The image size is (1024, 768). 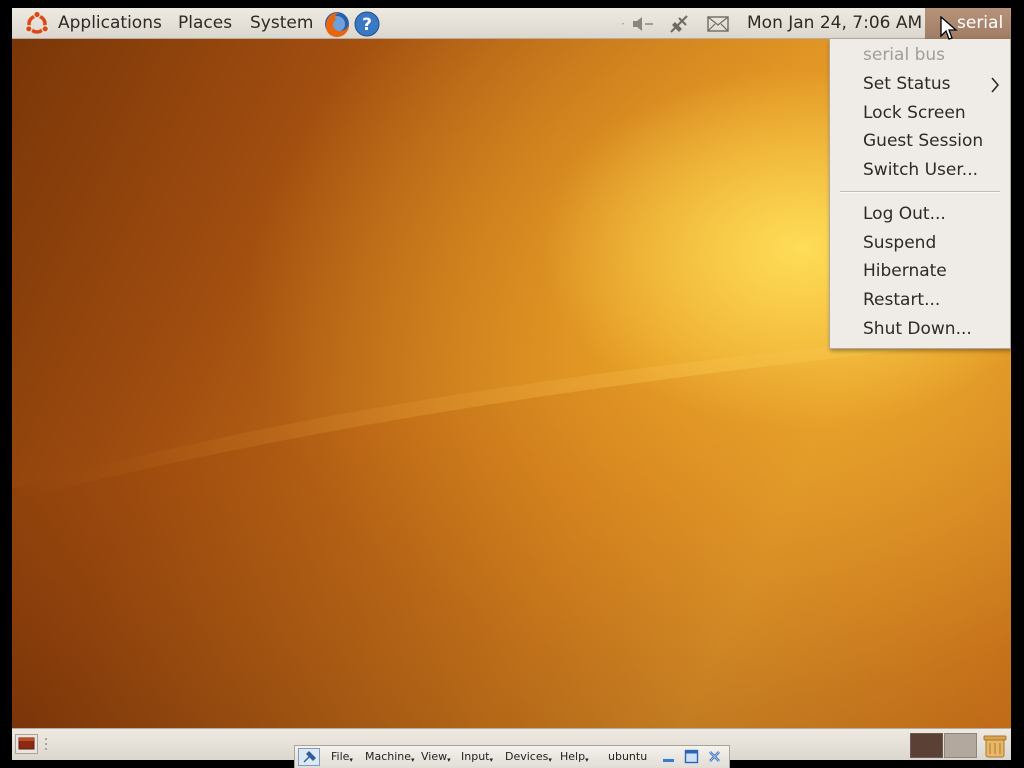 What do you see at coordinates (995, 745) in the screenshot?
I see `trash-icon` at bounding box center [995, 745].